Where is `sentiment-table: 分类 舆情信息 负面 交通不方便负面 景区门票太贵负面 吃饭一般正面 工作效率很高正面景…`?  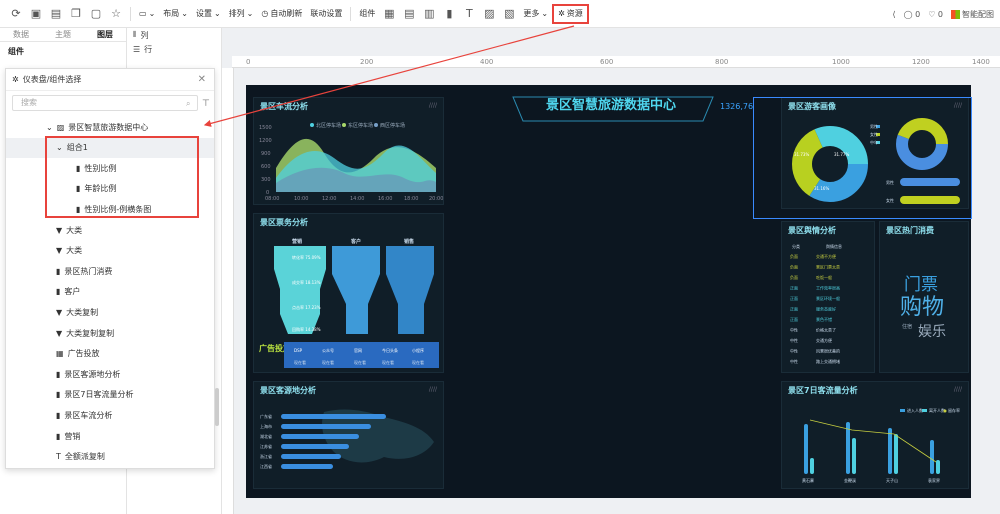 sentiment-table: 分类 舆情信息 负面 交通不方便负面 景区门票太贵负面 吃饭一般正面 工作效率很高正面景… is located at coordinates (816, 303).